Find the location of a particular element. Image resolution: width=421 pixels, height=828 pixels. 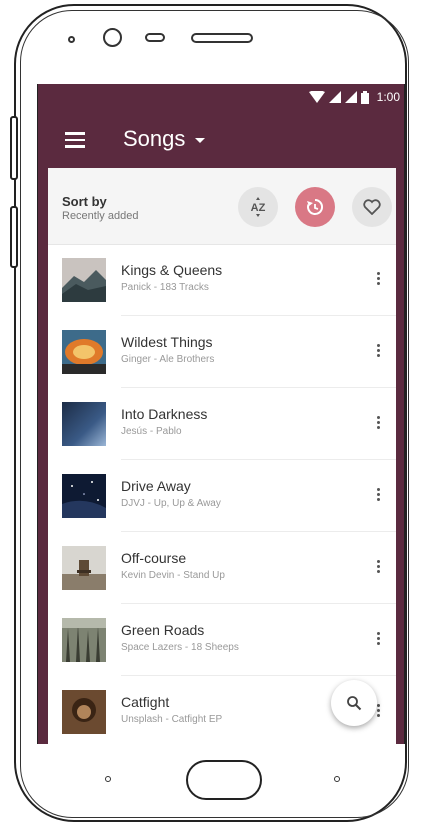

song-subtitle: Kevin Devin - Stand Up is located at coordinates (173, 575).